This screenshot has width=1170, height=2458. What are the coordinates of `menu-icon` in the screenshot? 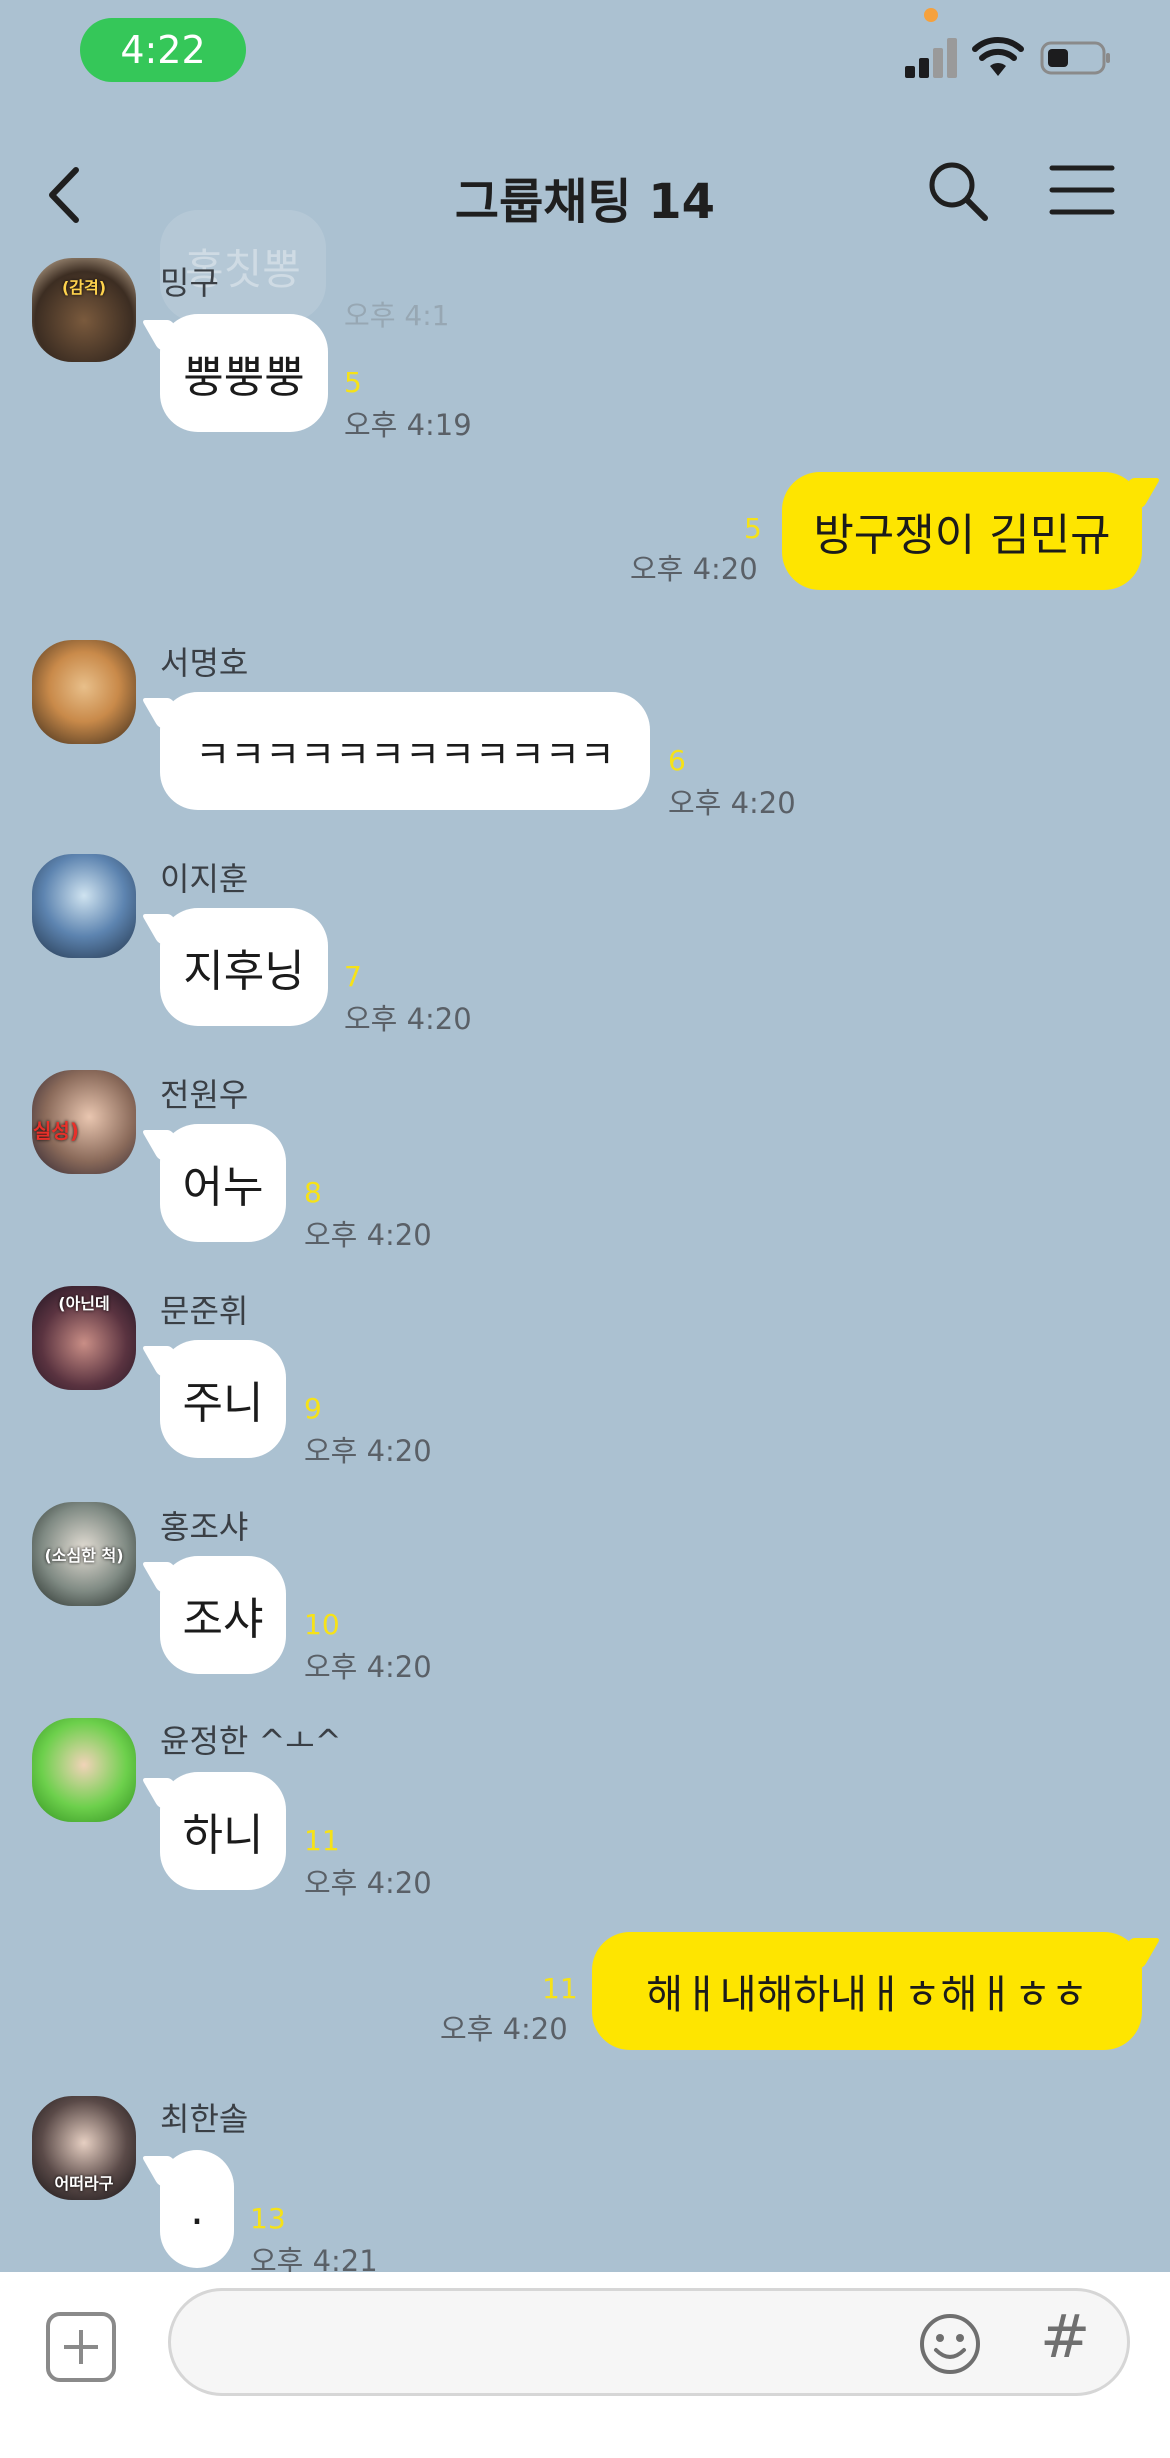 It's located at (1082, 190).